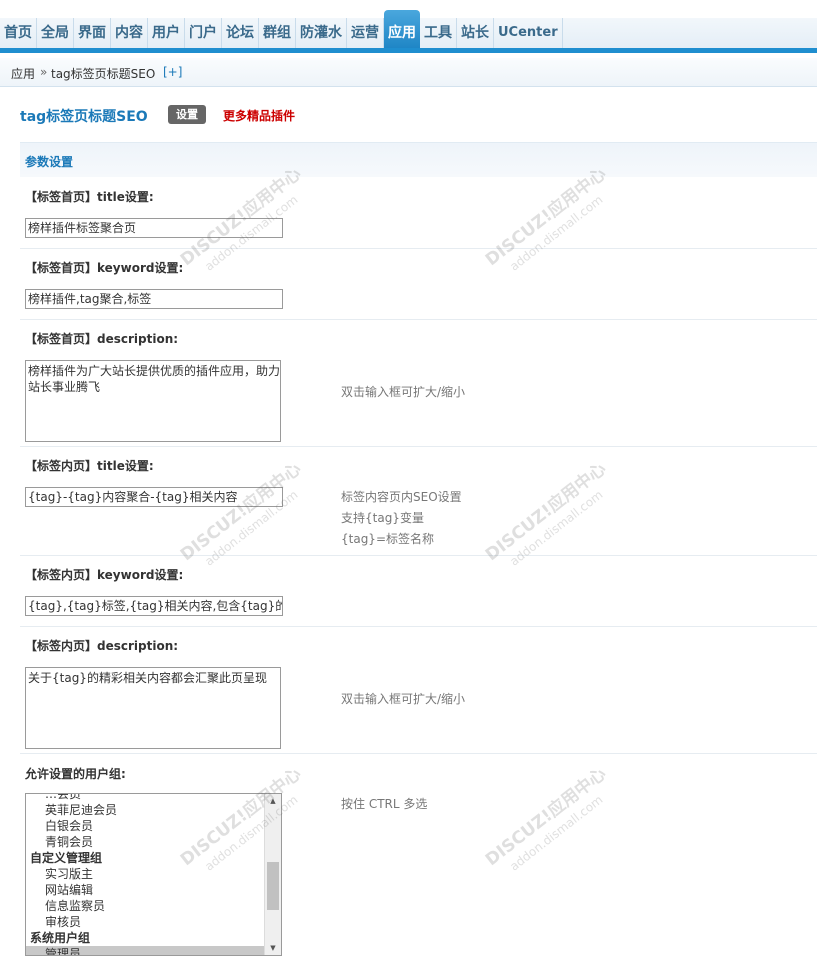 Image resolution: width=817 pixels, height=956 pixels. Describe the element at coordinates (103, 74) in the screenshot. I see `breadcrumb-current: tag标签页标题SEO` at that location.